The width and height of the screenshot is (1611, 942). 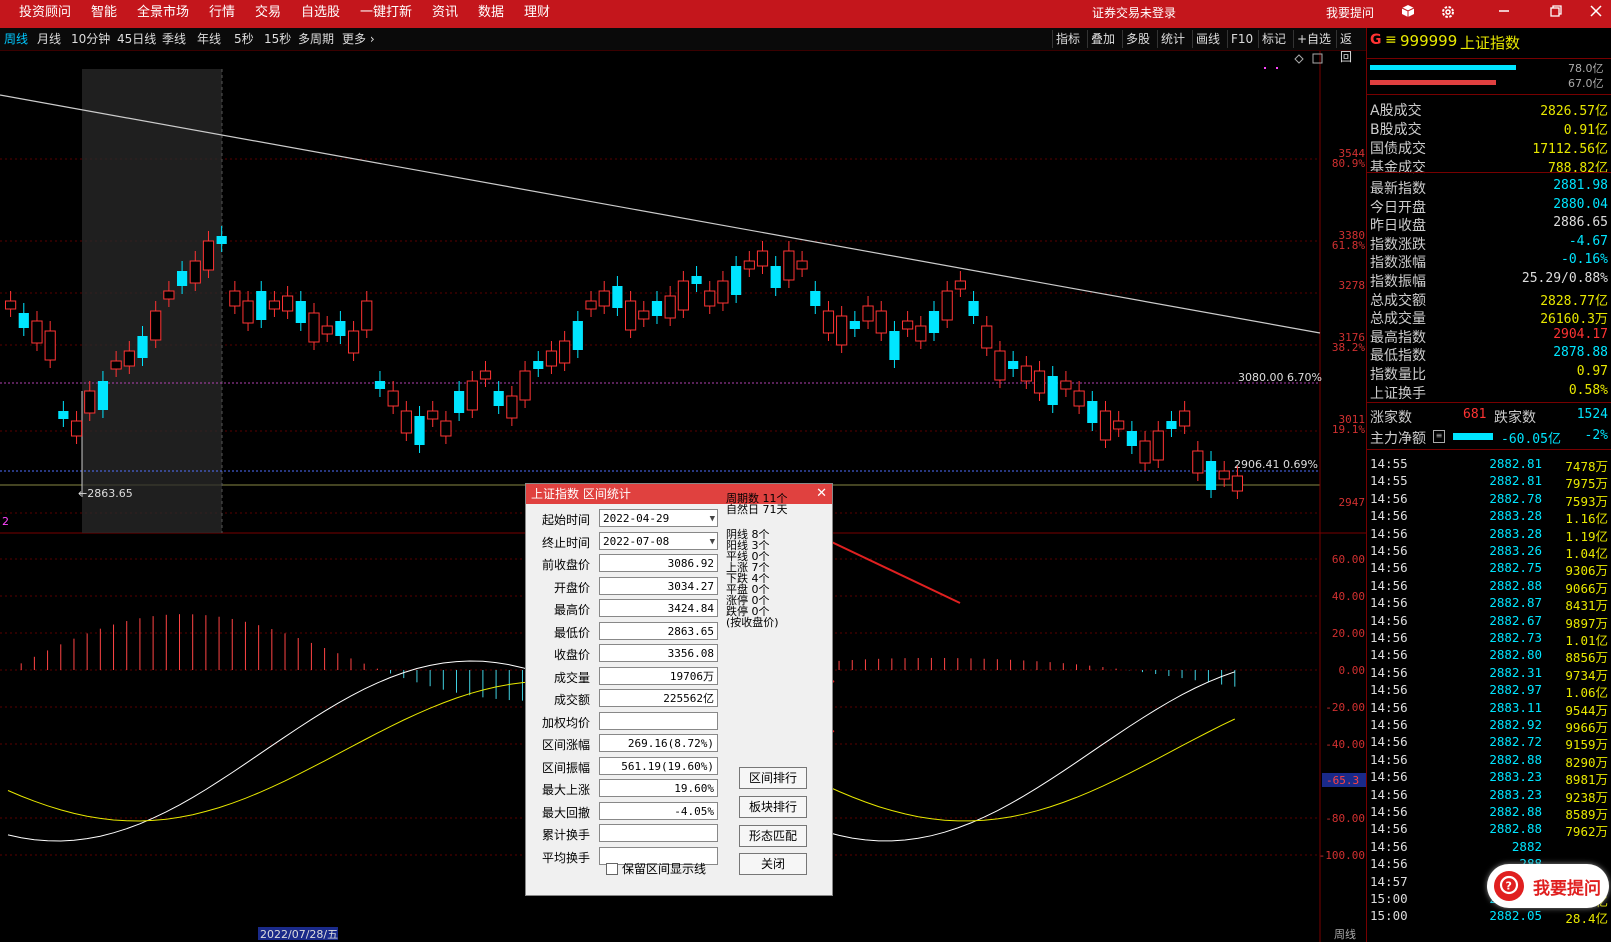 I want to click on date-picker: 2022-07-08 ▼, so click(x=658, y=541).